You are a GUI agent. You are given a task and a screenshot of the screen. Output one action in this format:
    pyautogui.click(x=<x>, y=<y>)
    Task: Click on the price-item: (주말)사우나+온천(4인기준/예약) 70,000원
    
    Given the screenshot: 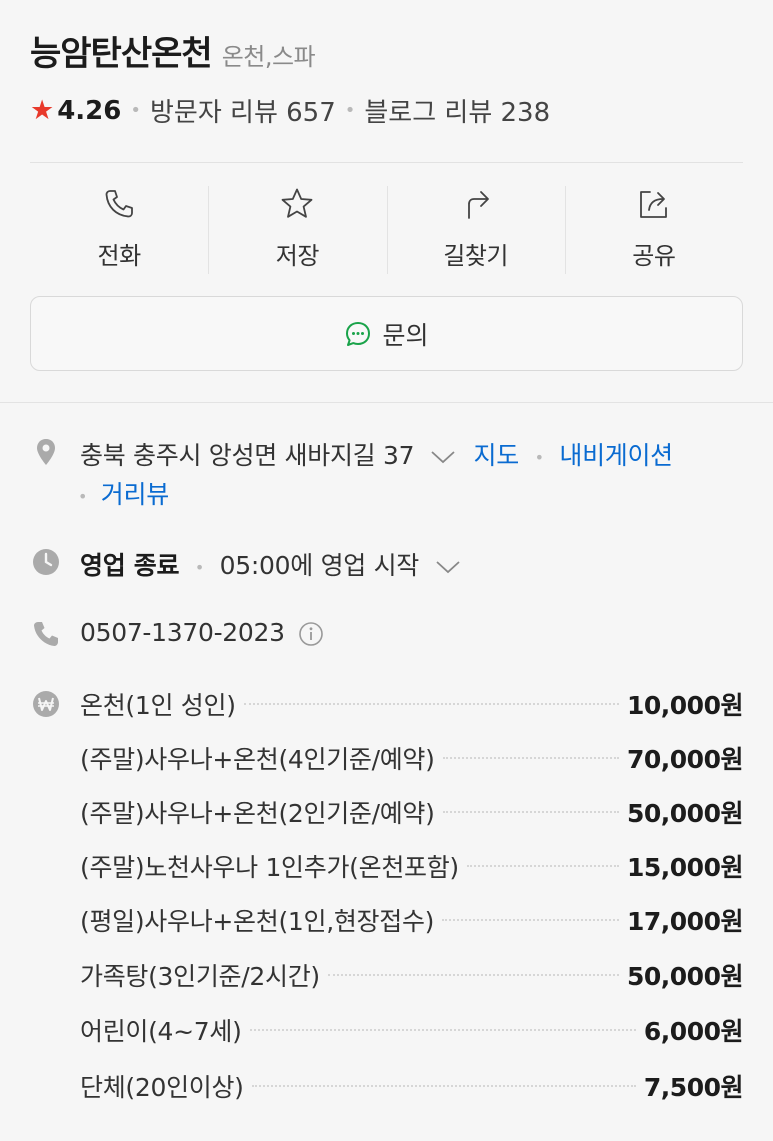 What is the action you would take?
    pyautogui.click(x=411, y=758)
    